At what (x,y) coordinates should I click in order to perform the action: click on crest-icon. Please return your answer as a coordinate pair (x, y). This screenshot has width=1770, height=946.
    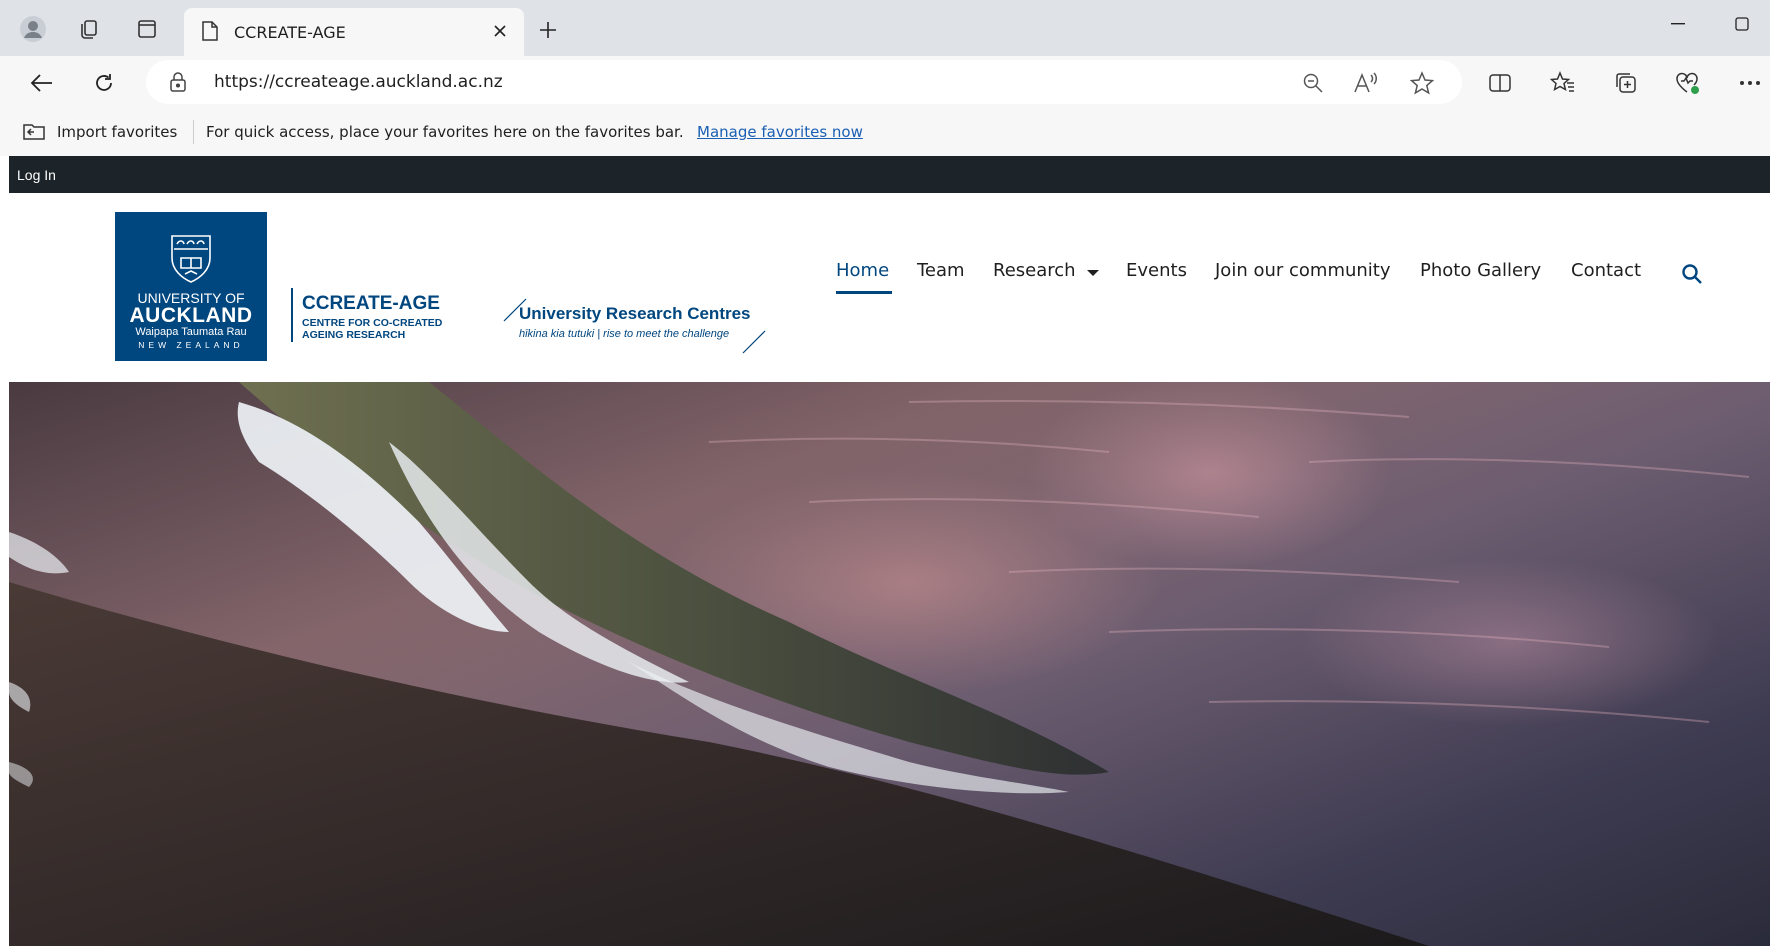
    Looking at the image, I should click on (191, 260).